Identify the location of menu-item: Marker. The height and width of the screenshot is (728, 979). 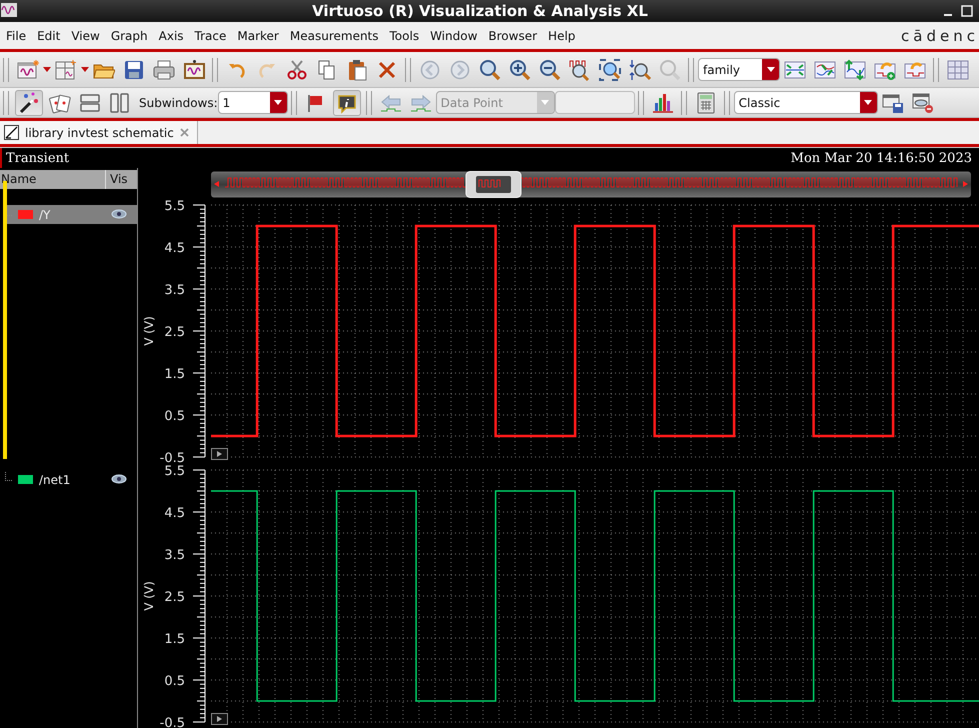
(257, 35).